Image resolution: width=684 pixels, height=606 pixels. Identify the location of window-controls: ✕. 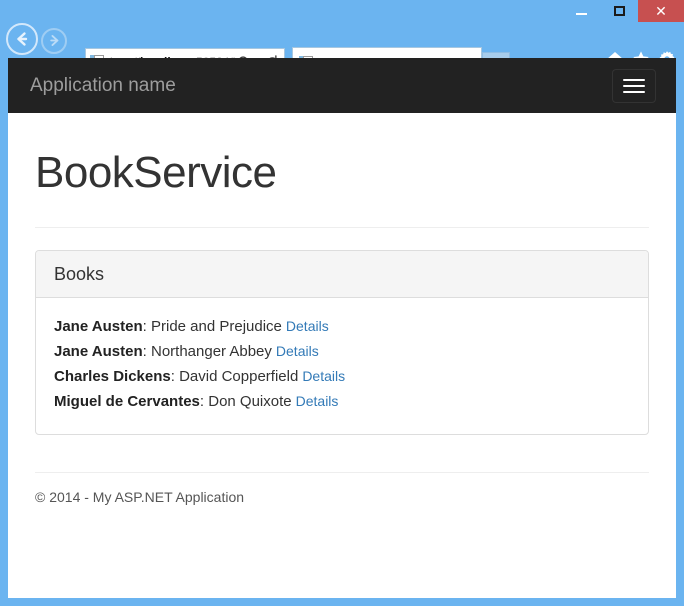
(623, 11).